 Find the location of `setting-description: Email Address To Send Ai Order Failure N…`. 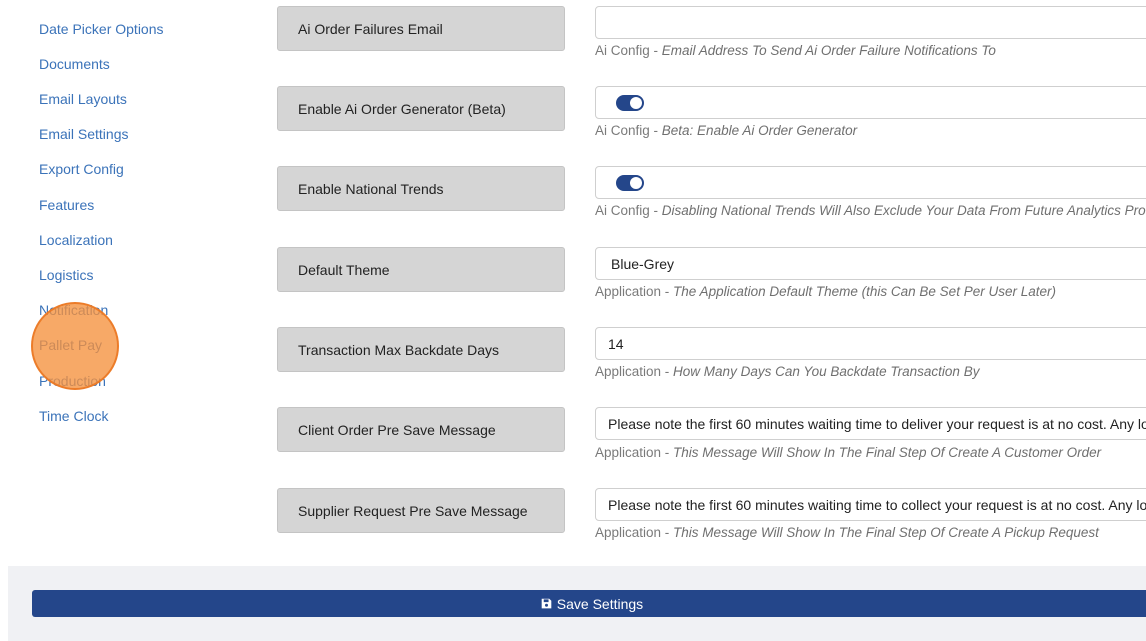

setting-description: Email Address To Send Ai Order Failure N… is located at coordinates (828, 50).